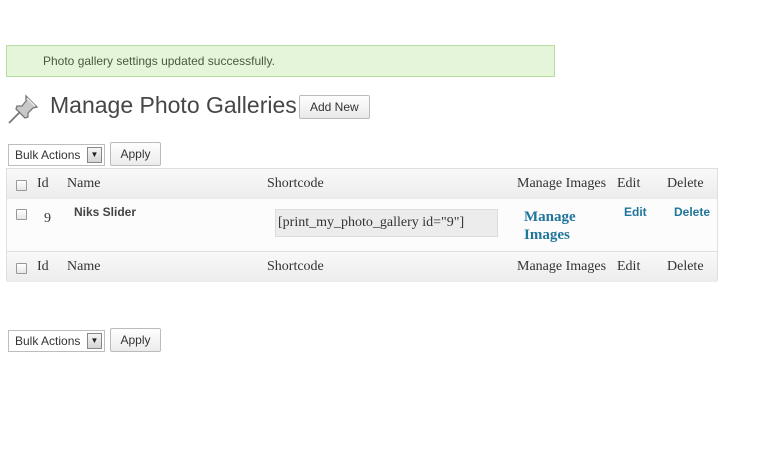 Image resolution: width=778 pixels, height=470 pixels. Describe the element at coordinates (105, 212) in the screenshot. I see `row-name: Niks Slider` at that location.